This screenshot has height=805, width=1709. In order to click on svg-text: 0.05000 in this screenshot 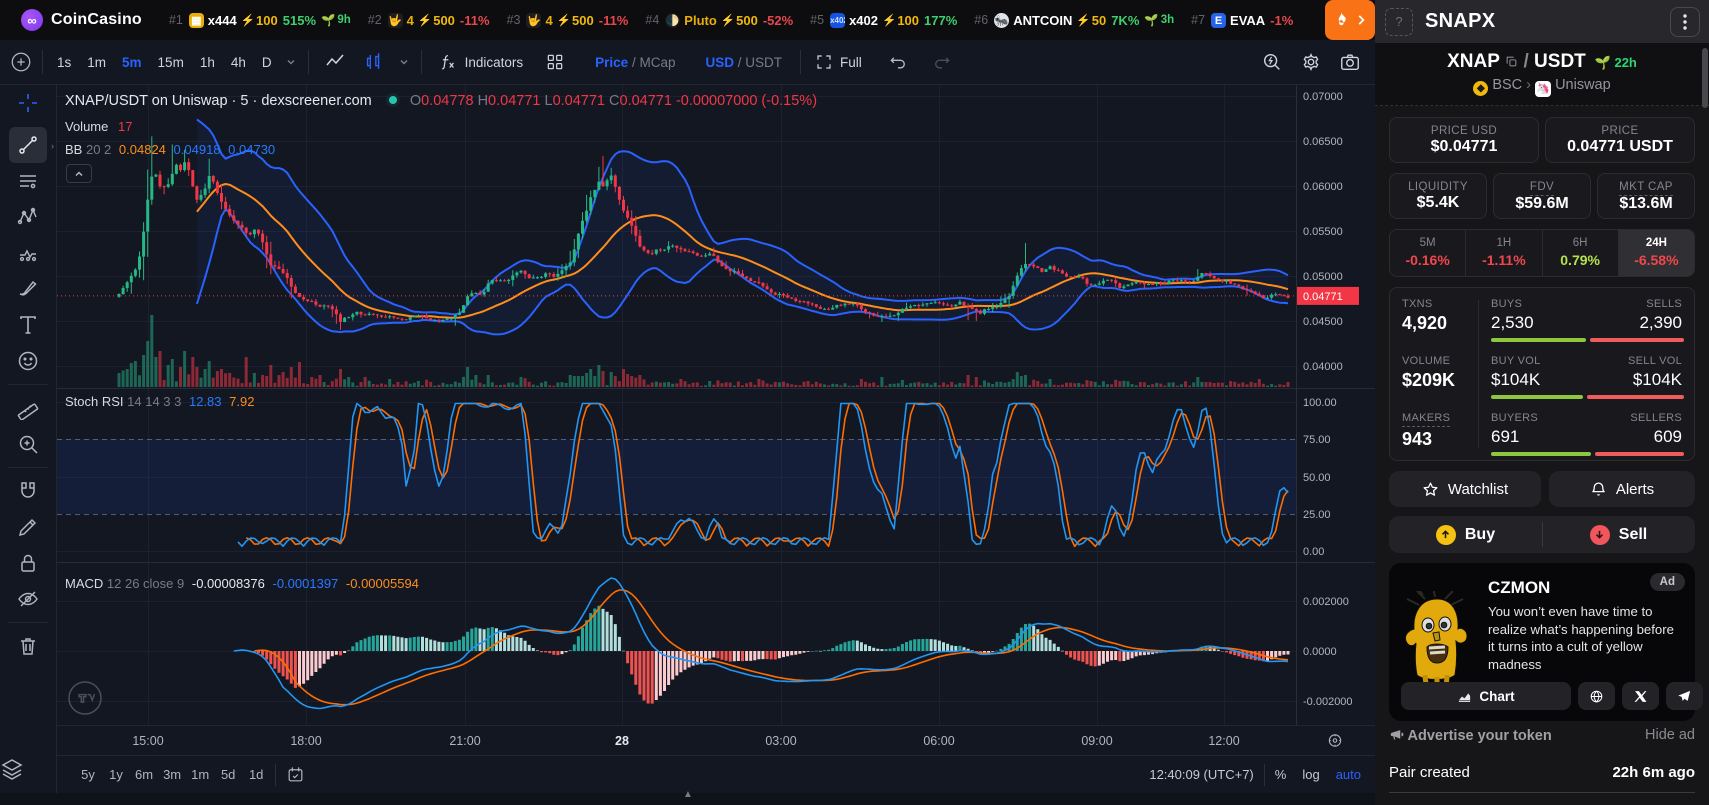, I will do `click(1323, 277)`.